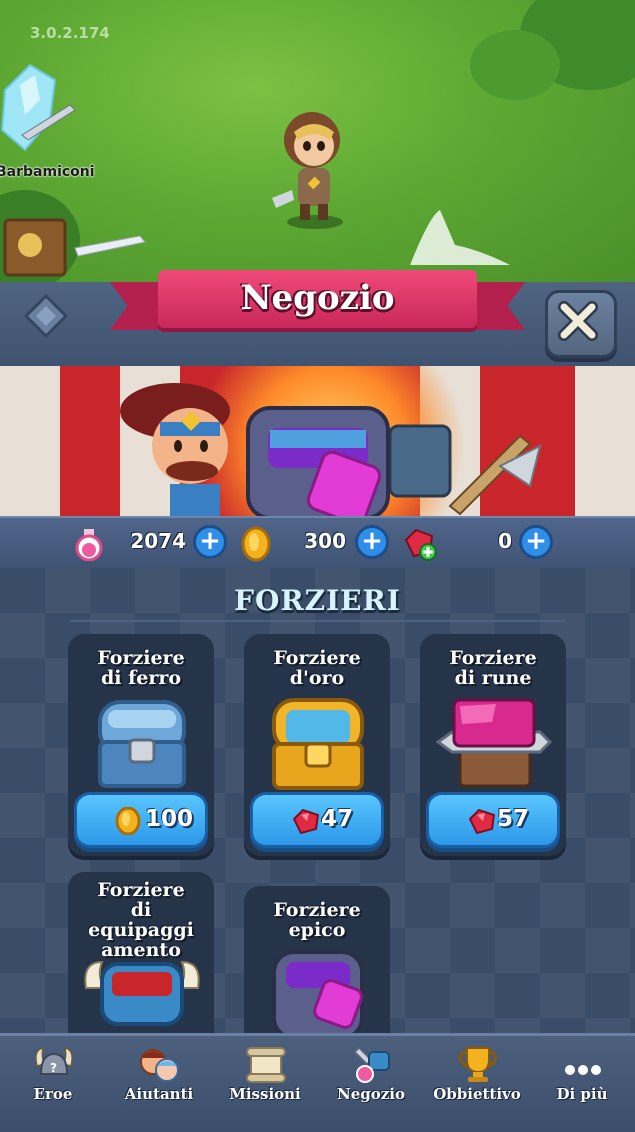  What do you see at coordinates (318, 994) in the screenshot?
I see `epic-chest-icon` at bounding box center [318, 994].